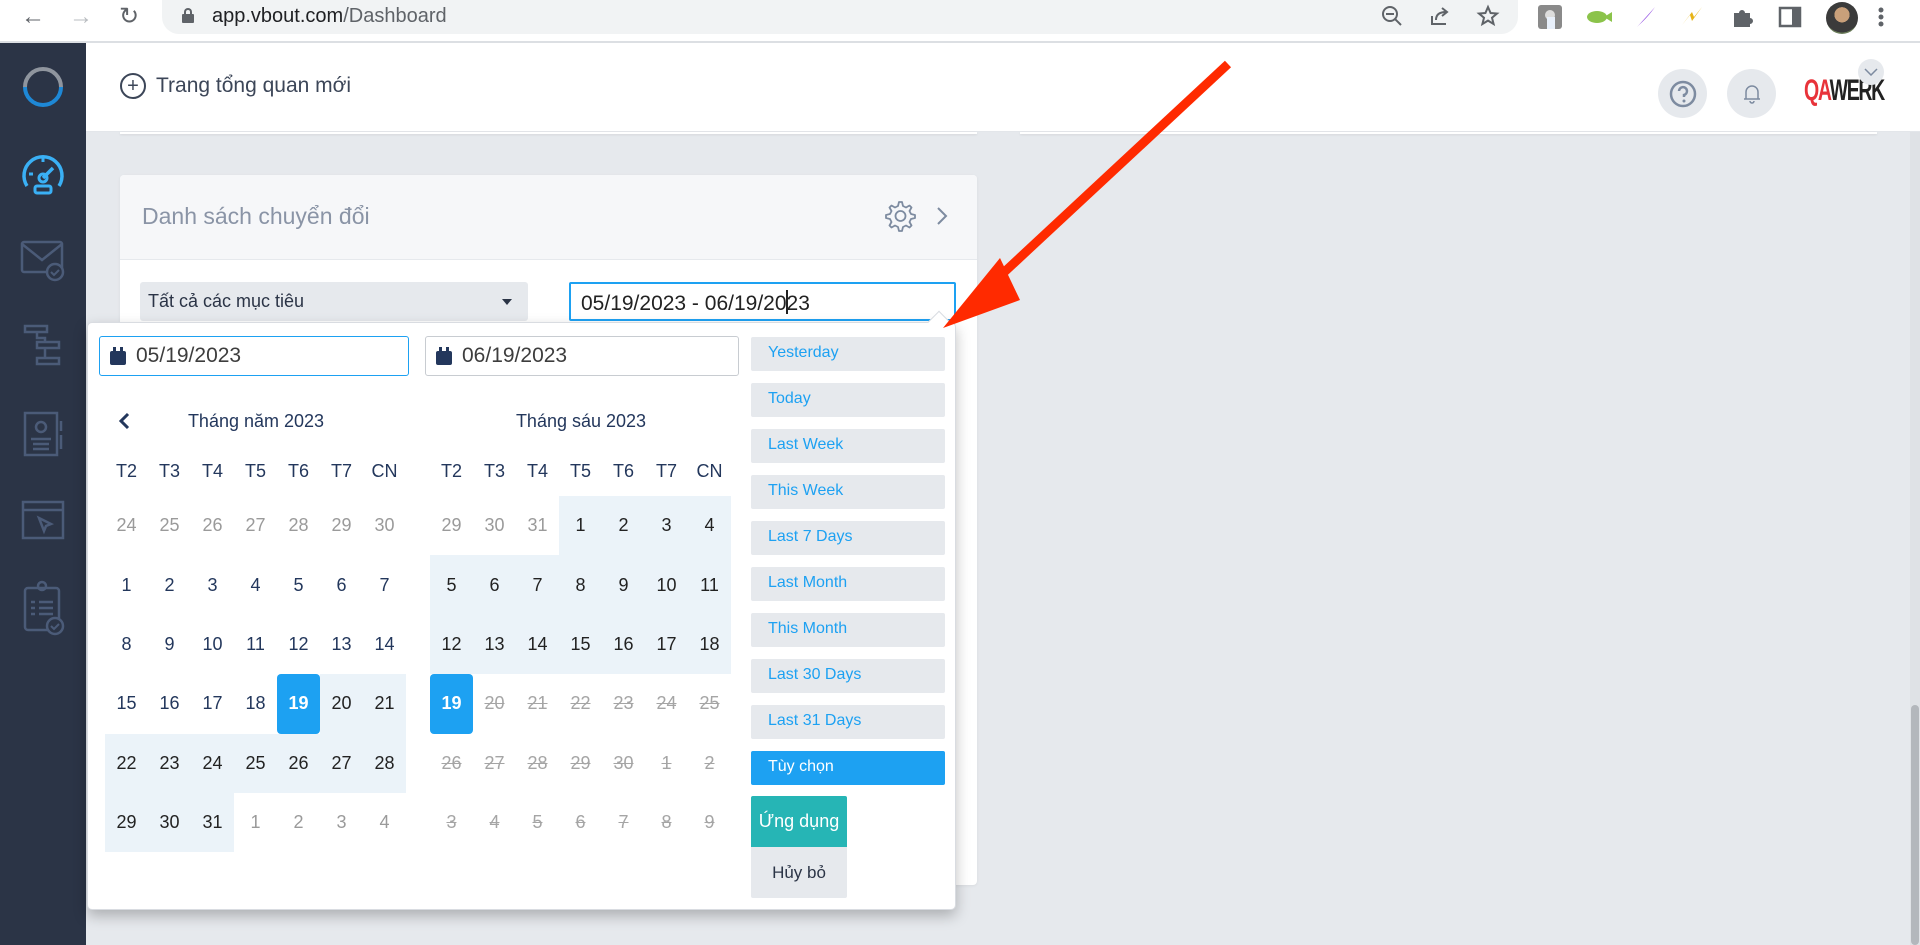  Describe the element at coordinates (1743, 17) in the screenshot. I see `puzzle-extensions-icon` at that location.